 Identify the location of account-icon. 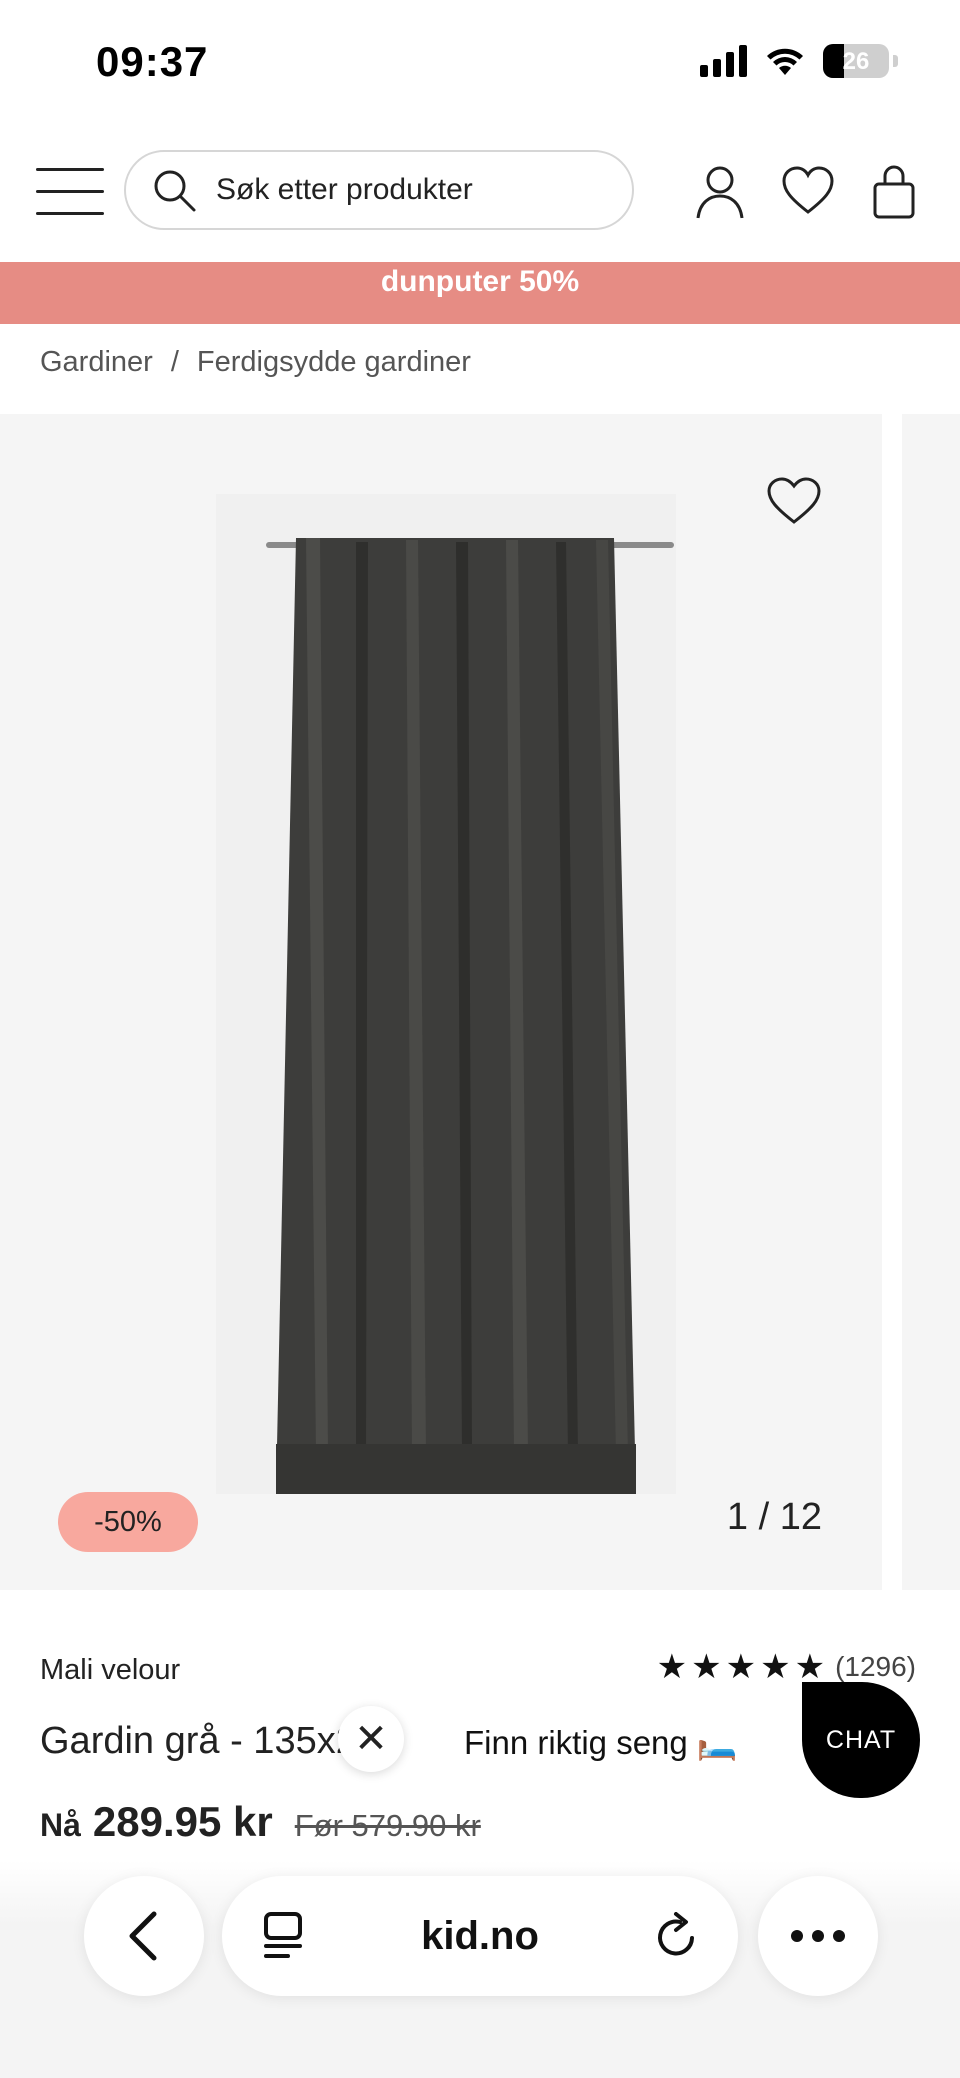
(720, 192).